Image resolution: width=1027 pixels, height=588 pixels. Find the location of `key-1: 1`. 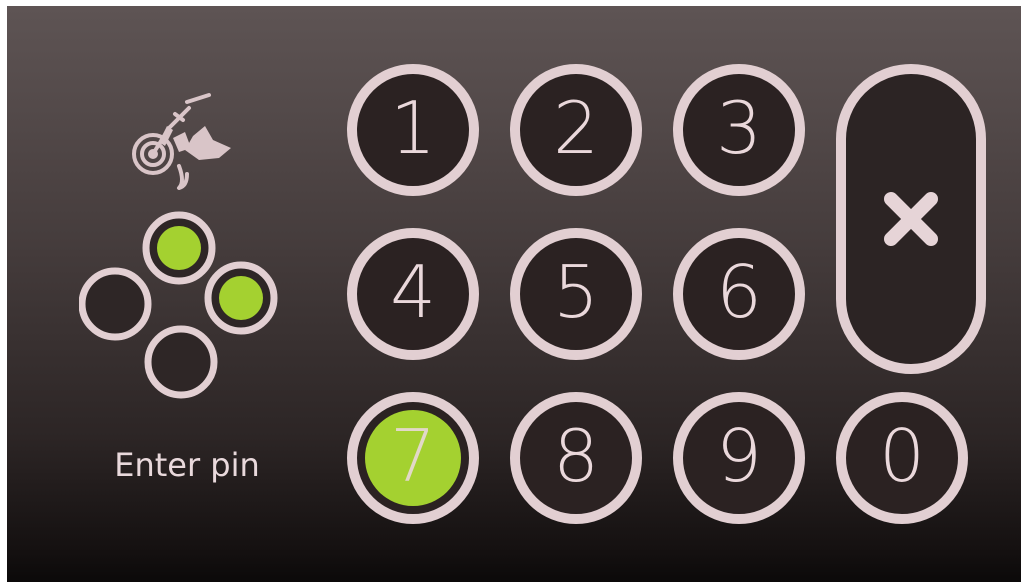

key-1: 1 is located at coordinates (413, 130).